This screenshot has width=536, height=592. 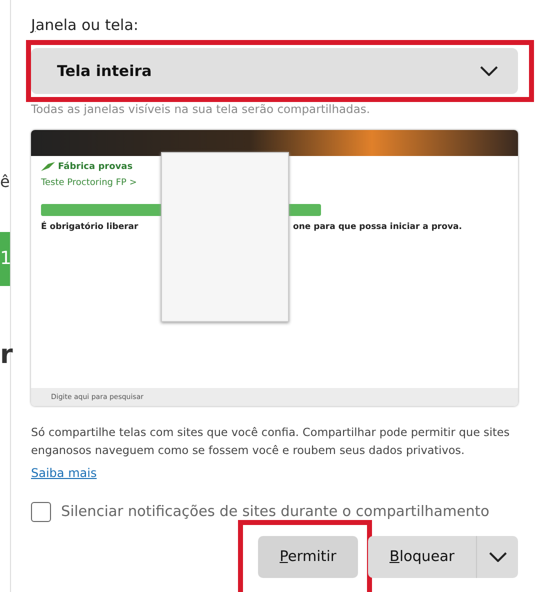 I want to click on page-message: one para que possa iniciar a prova., so click(x=377, y=227).